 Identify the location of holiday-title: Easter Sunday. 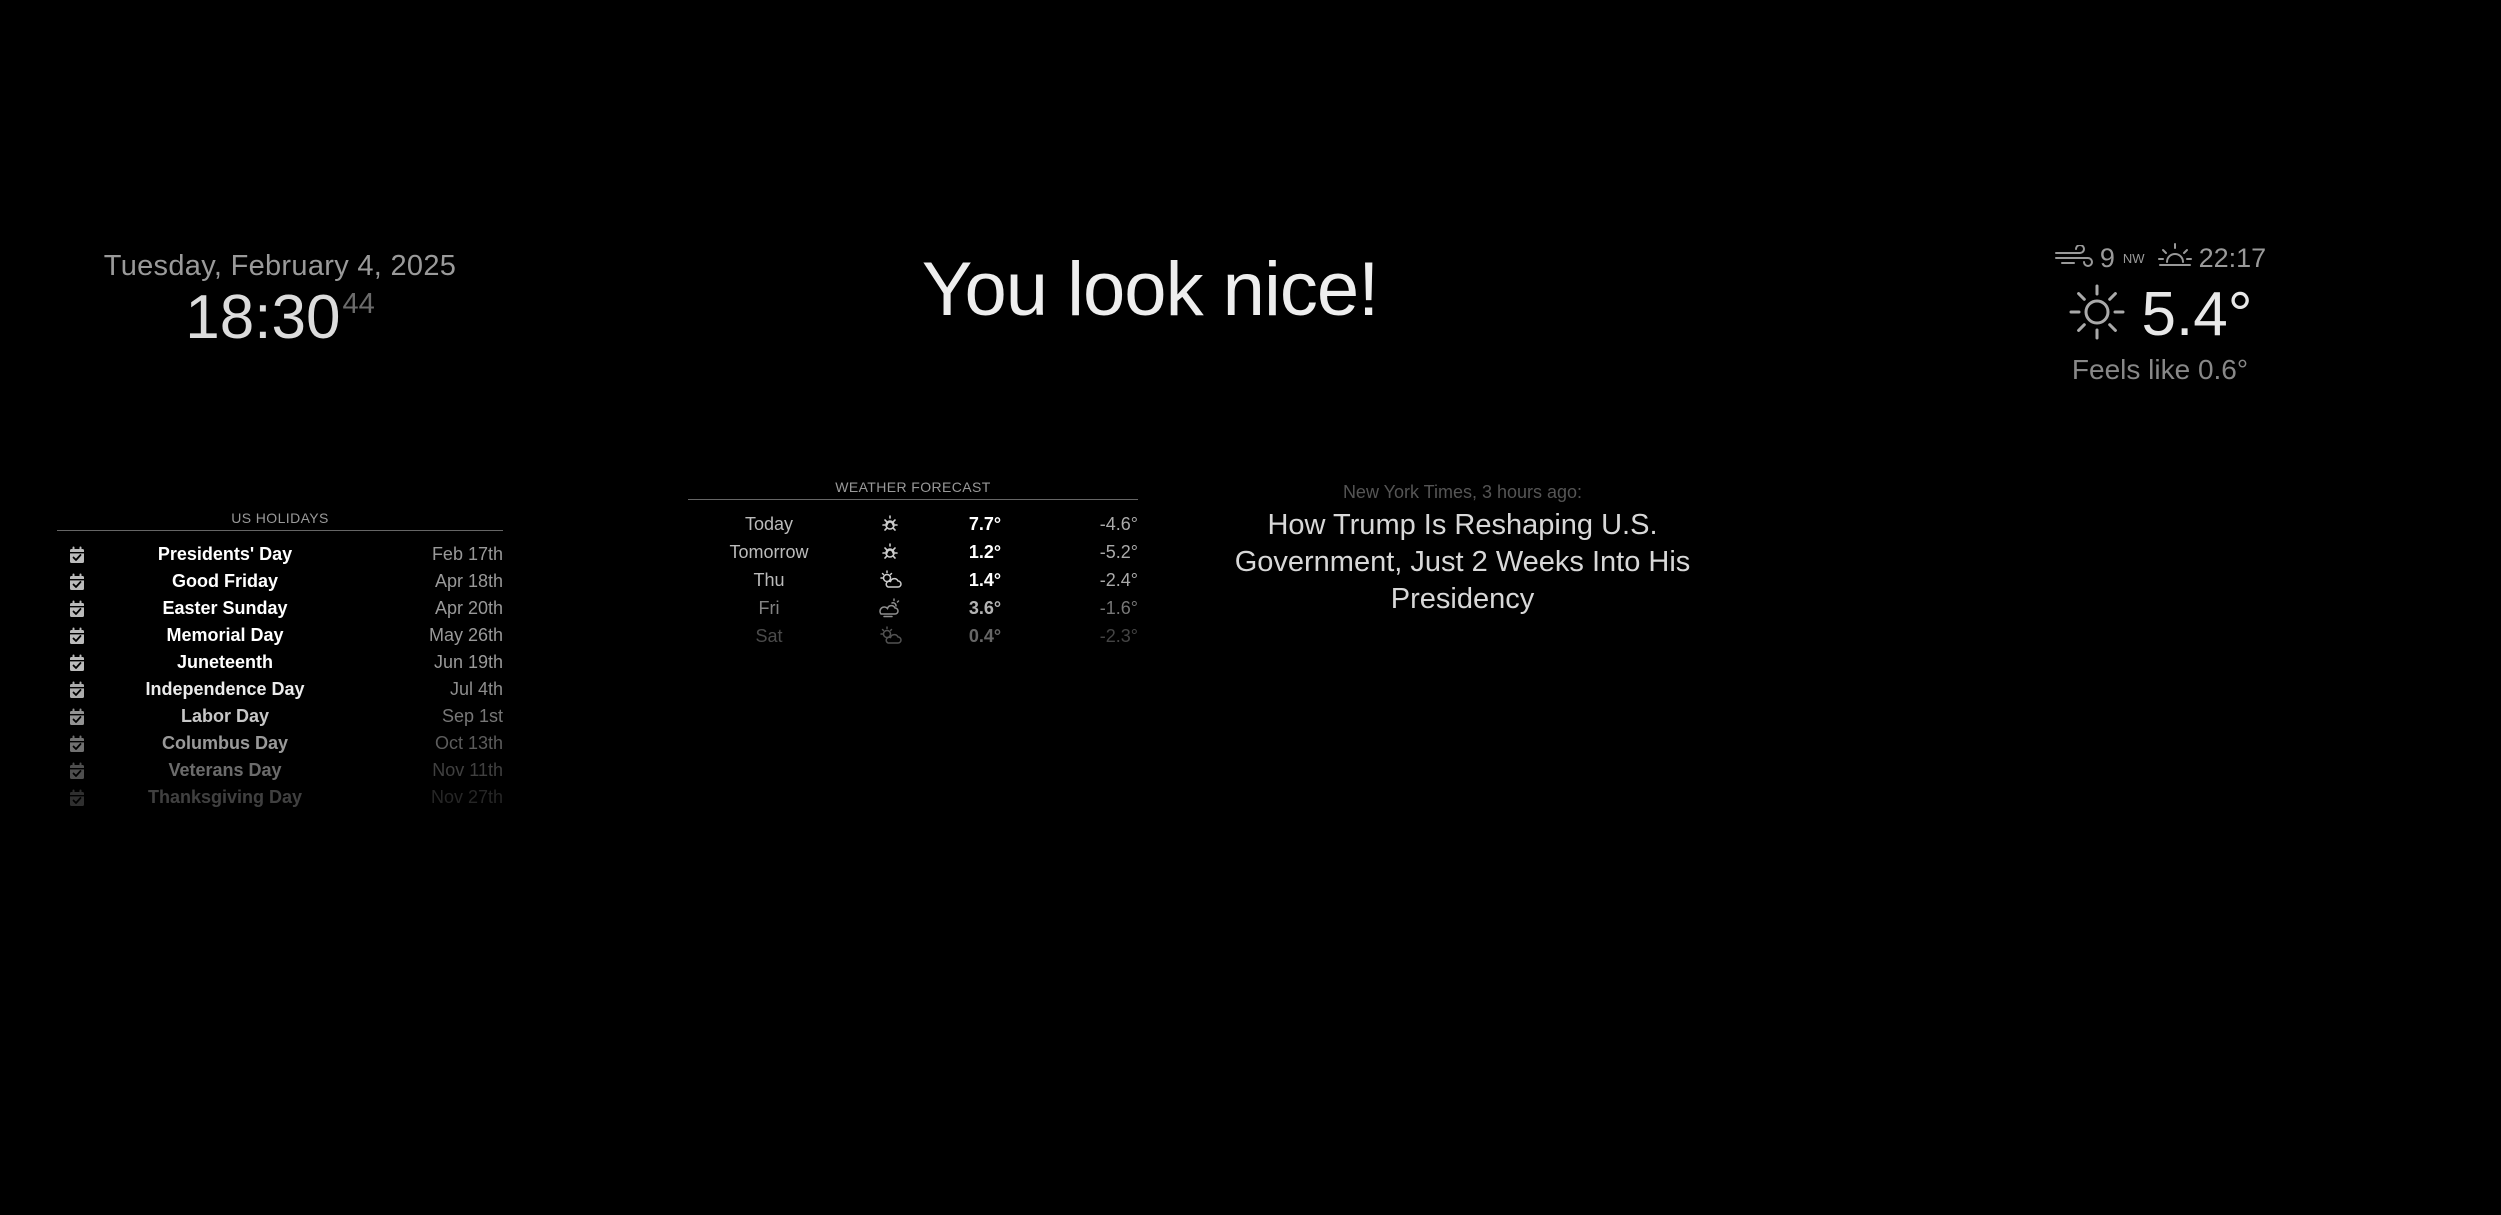
(225, 608).